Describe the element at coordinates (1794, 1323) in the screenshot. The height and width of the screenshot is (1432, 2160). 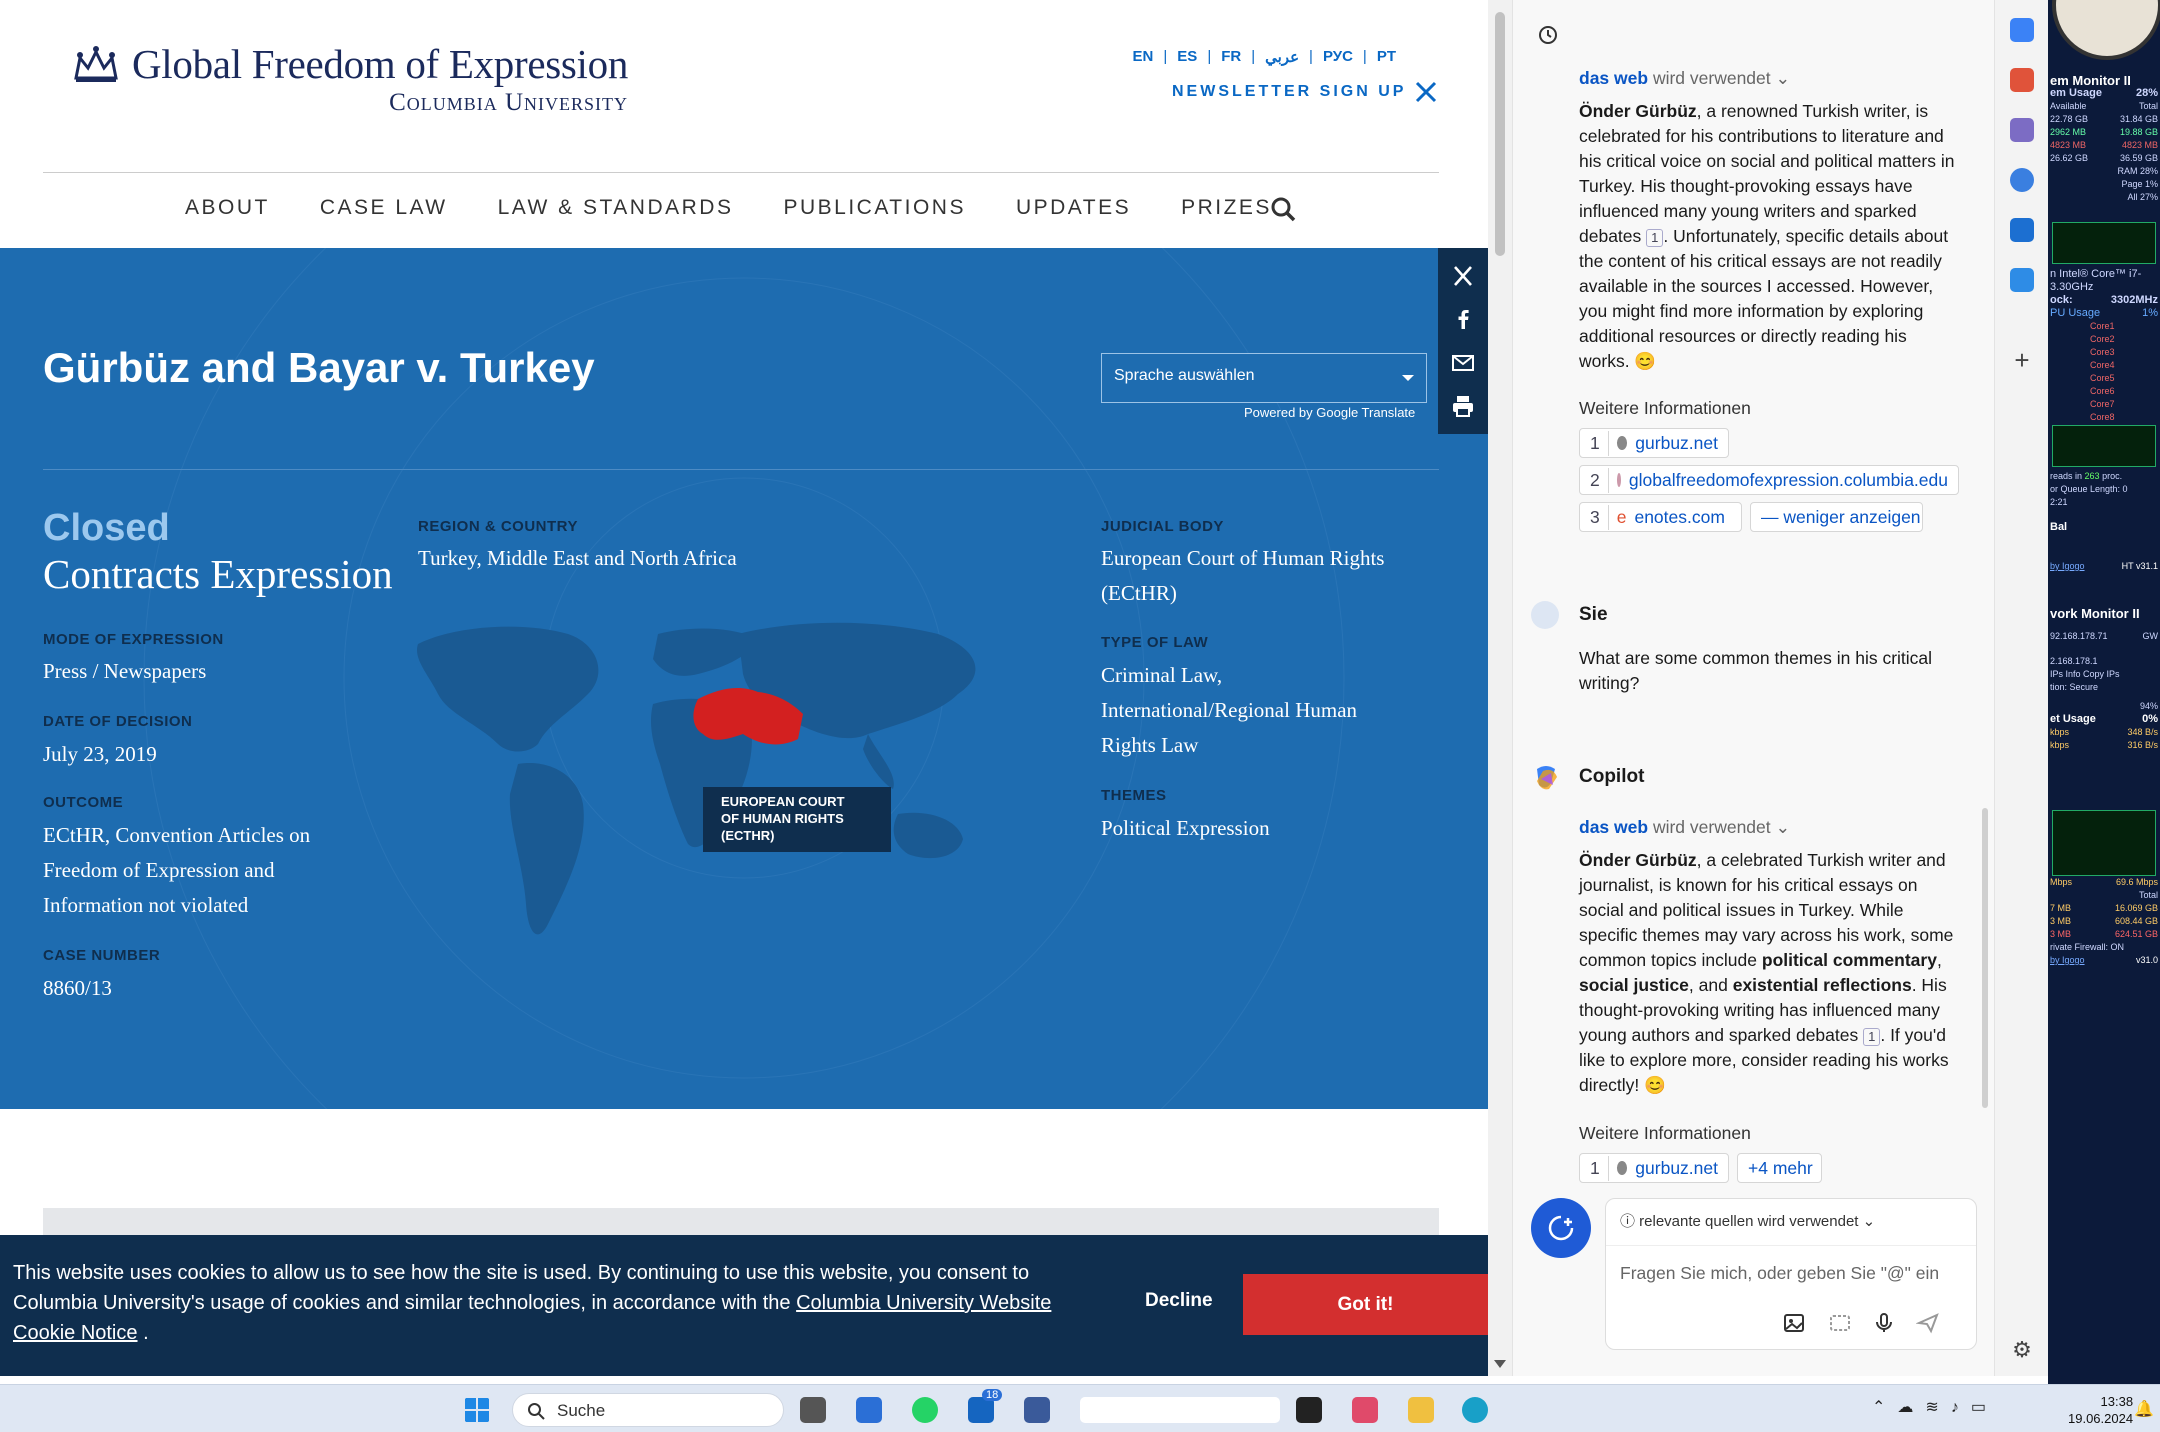
I see `image-upload-icon` at that location.